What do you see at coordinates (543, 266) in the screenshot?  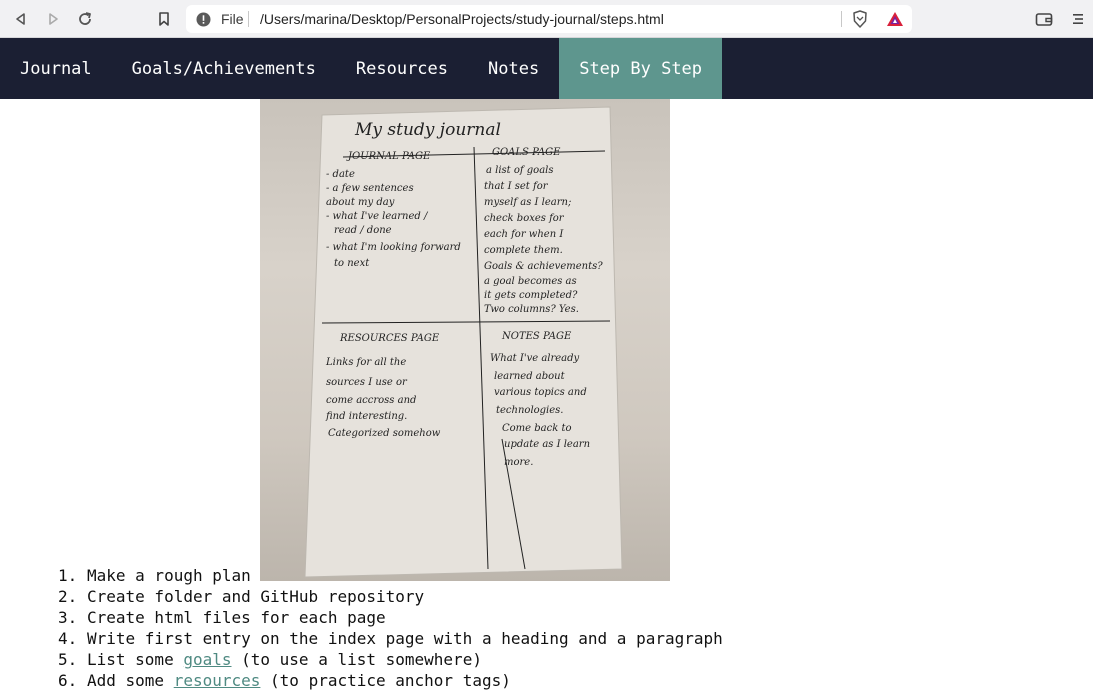 I see `note-line: Goals & achievements?` at bounding box center [543, 266].